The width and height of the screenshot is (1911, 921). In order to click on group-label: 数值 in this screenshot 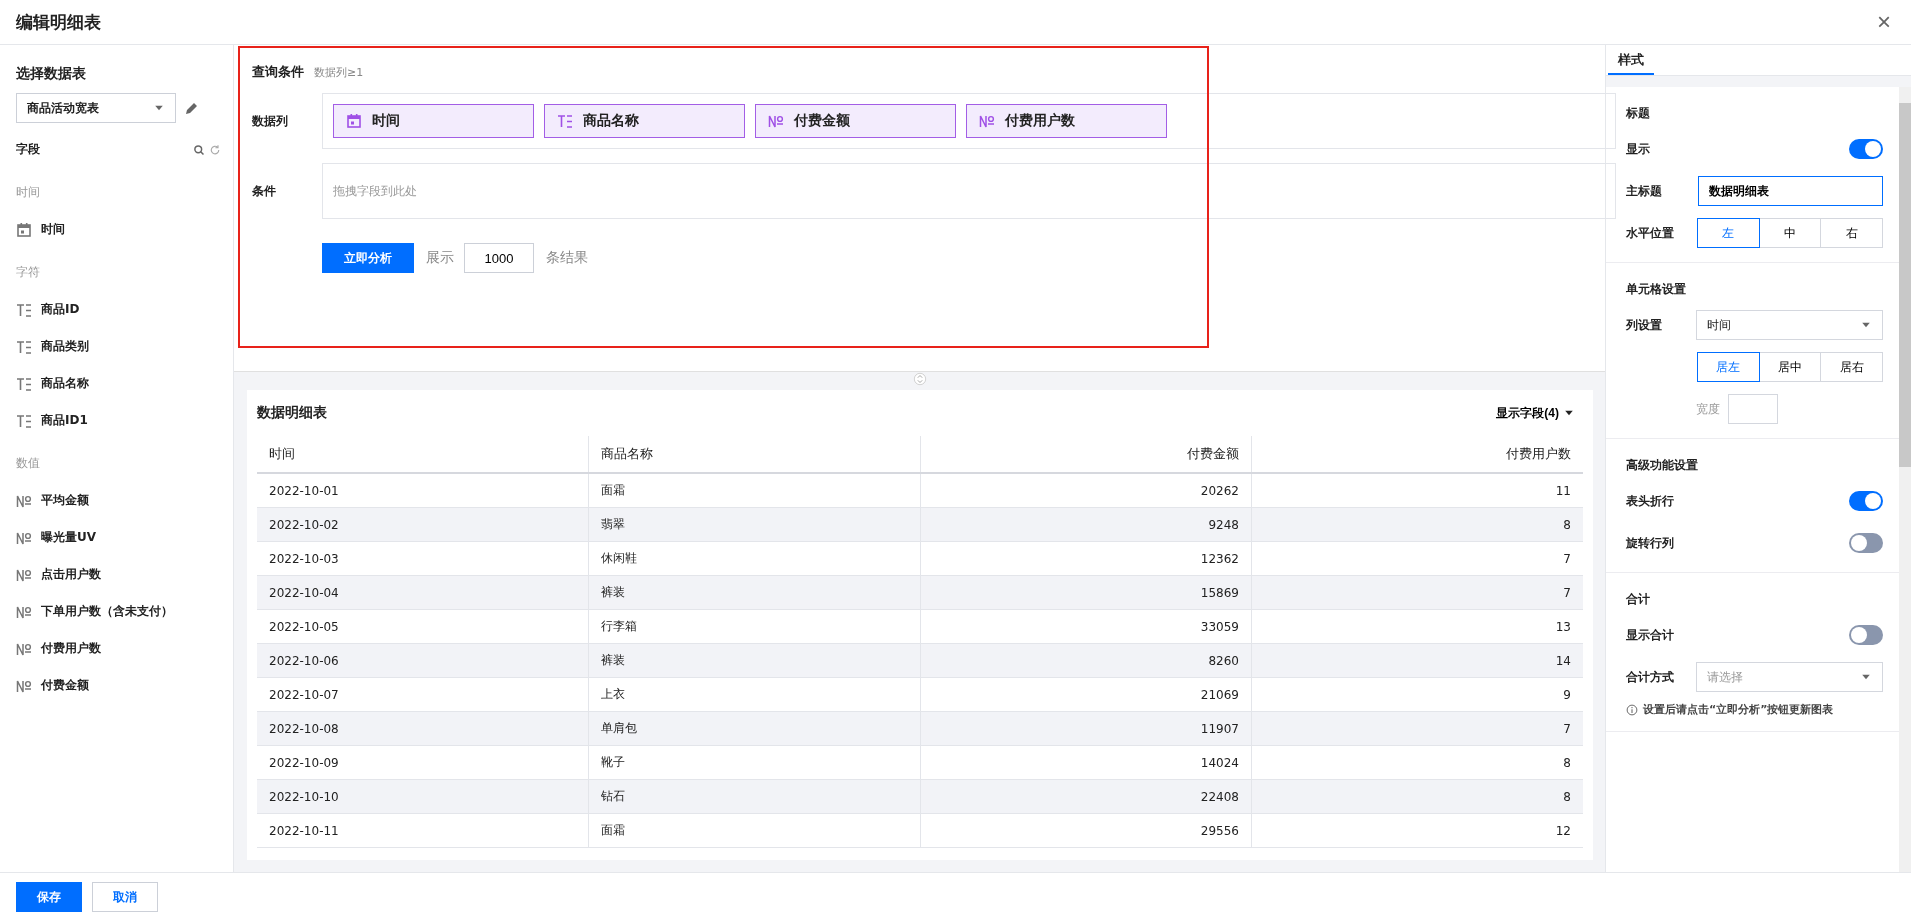, I will do `click(28, 463)`.